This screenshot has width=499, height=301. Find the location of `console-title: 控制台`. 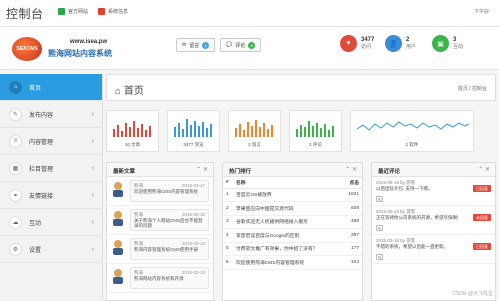

console-title: 控制台 is located at coordinates (25, 14).